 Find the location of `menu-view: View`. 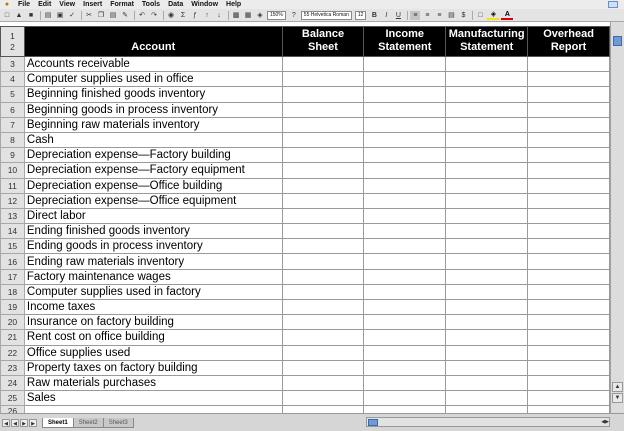

menu-view: View is located at coordinates (67, 4).